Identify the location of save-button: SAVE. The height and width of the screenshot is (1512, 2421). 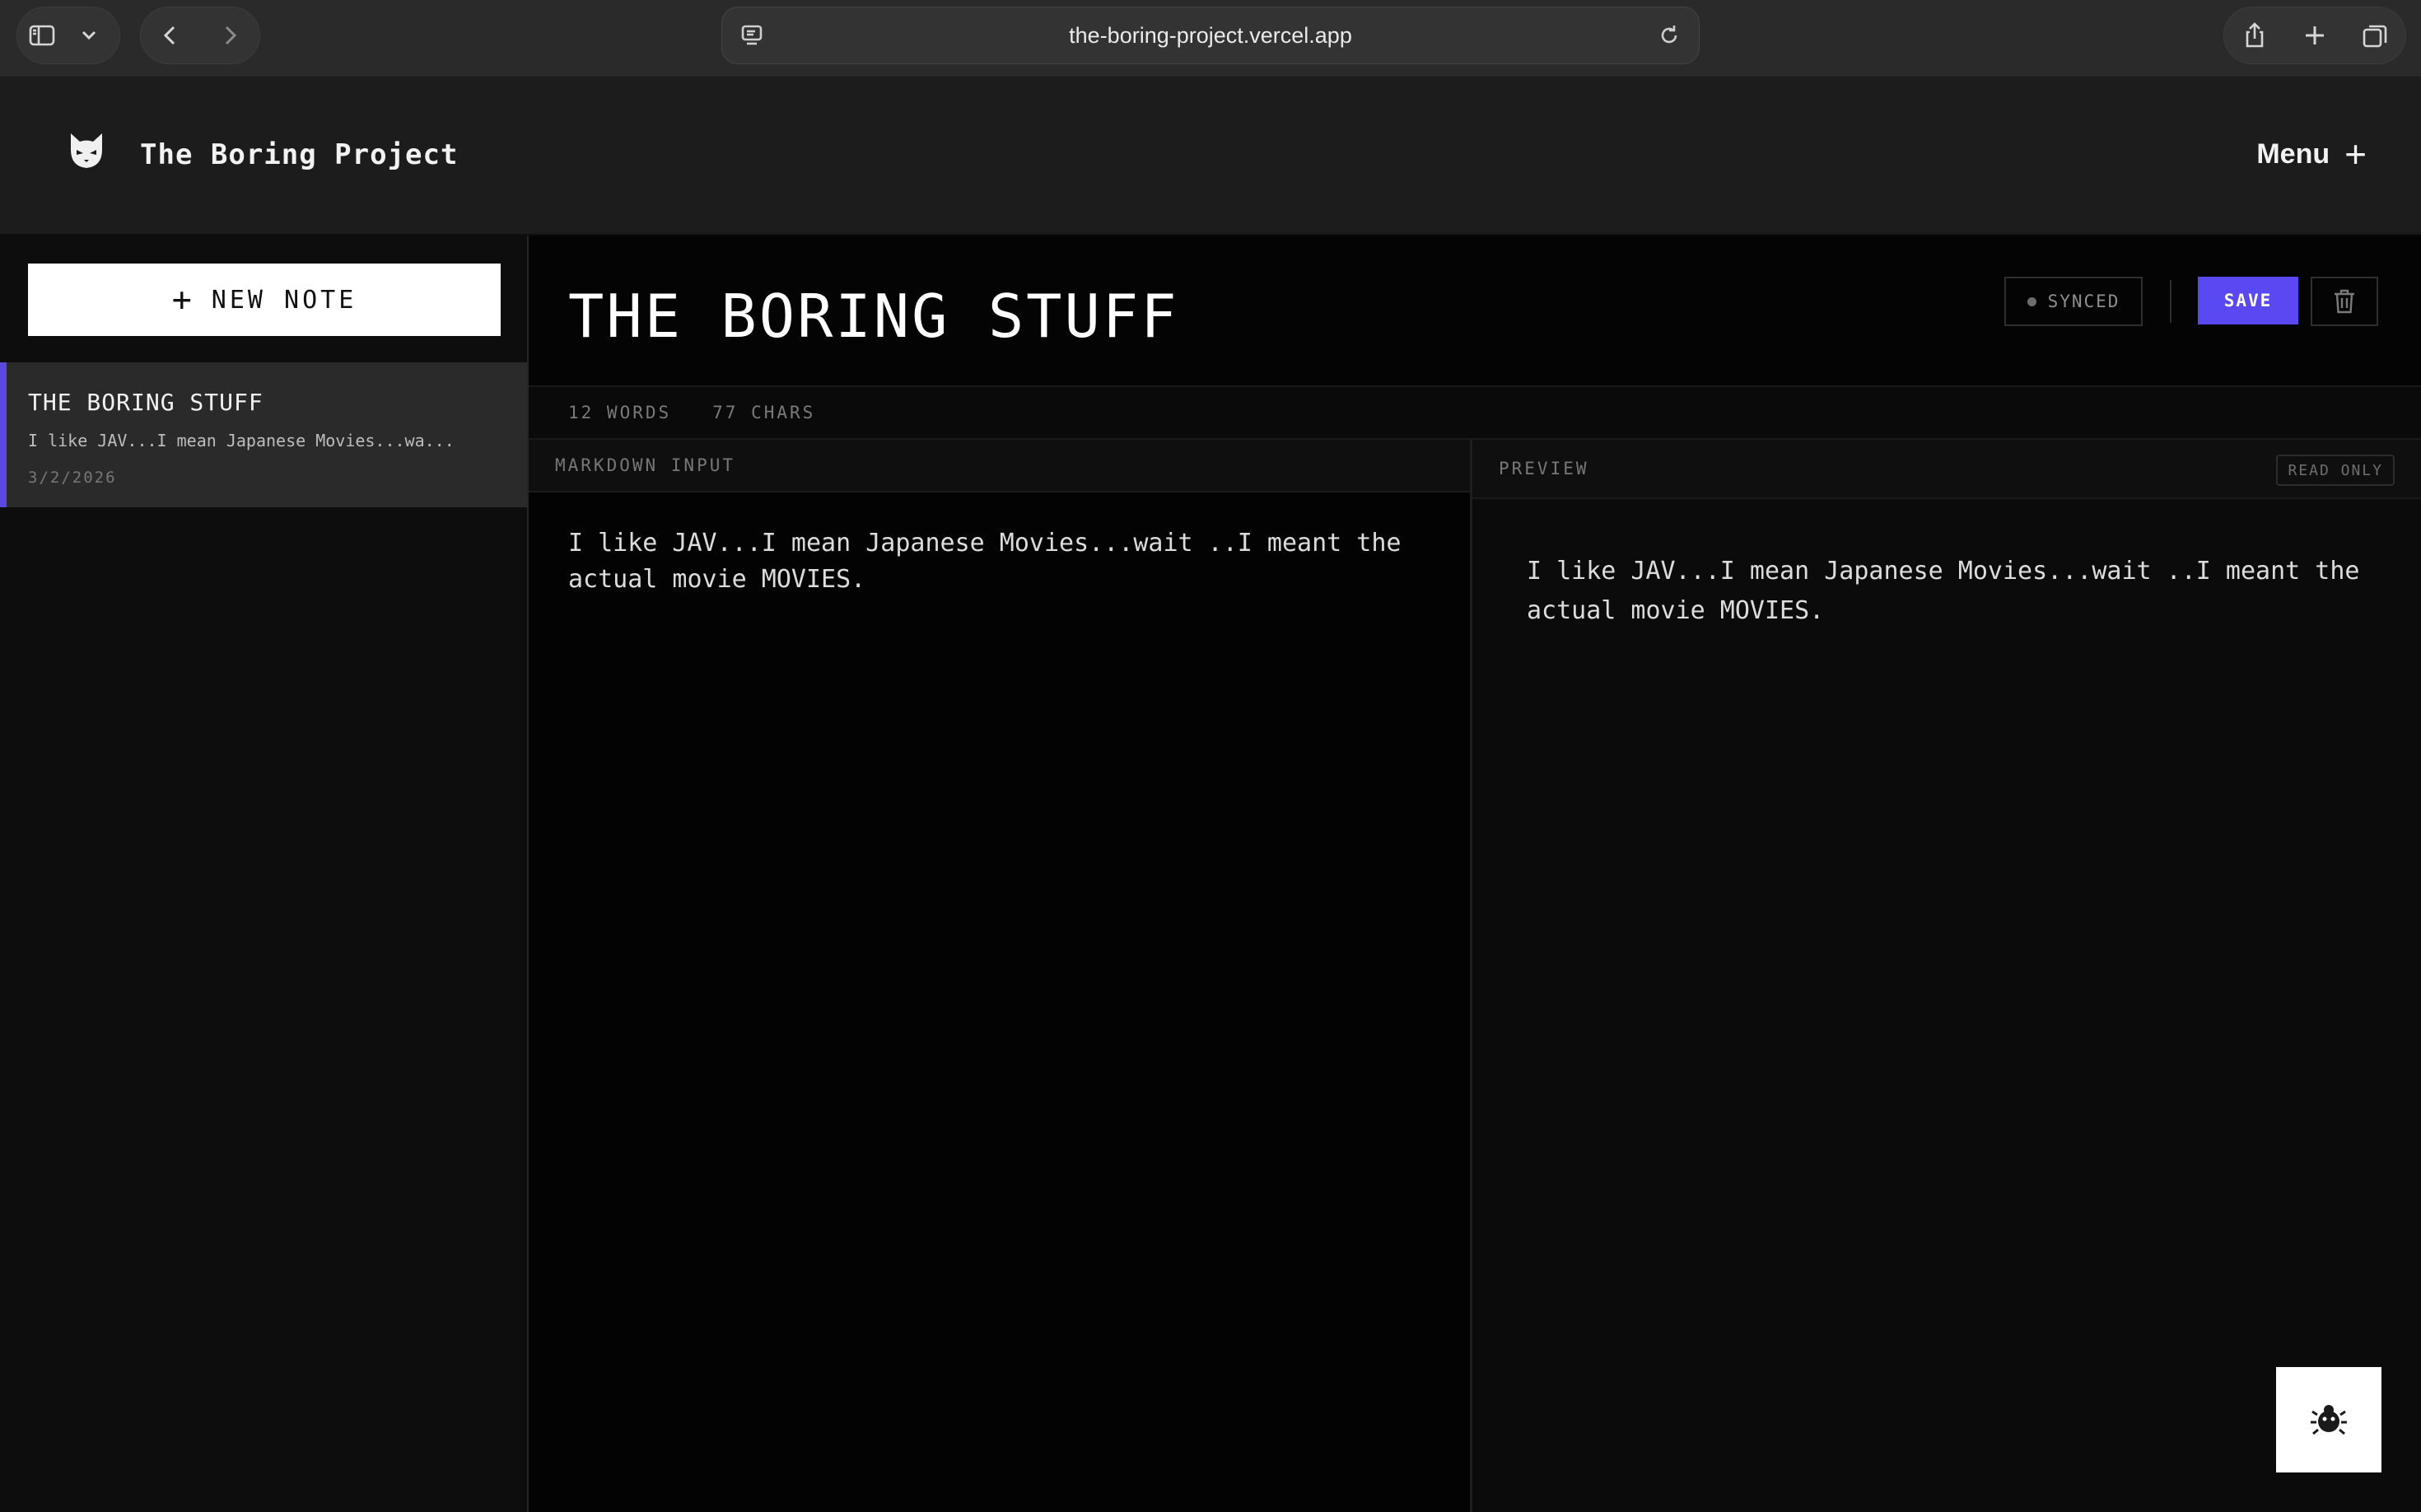
(2248, 300).